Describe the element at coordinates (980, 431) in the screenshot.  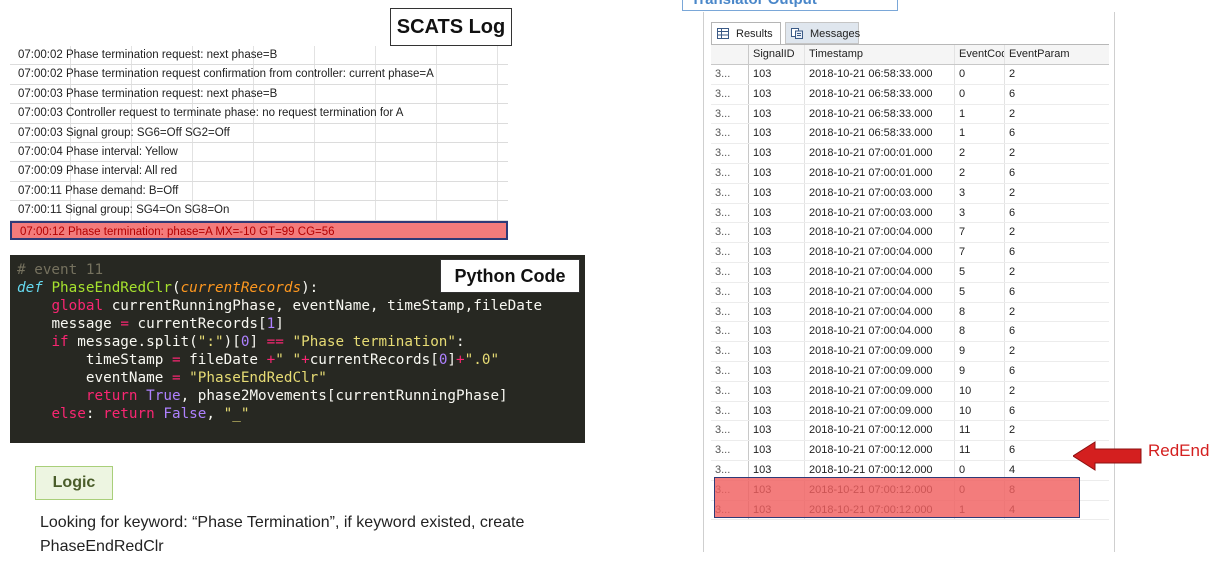
I see `event-code-cell: 11` at that location.